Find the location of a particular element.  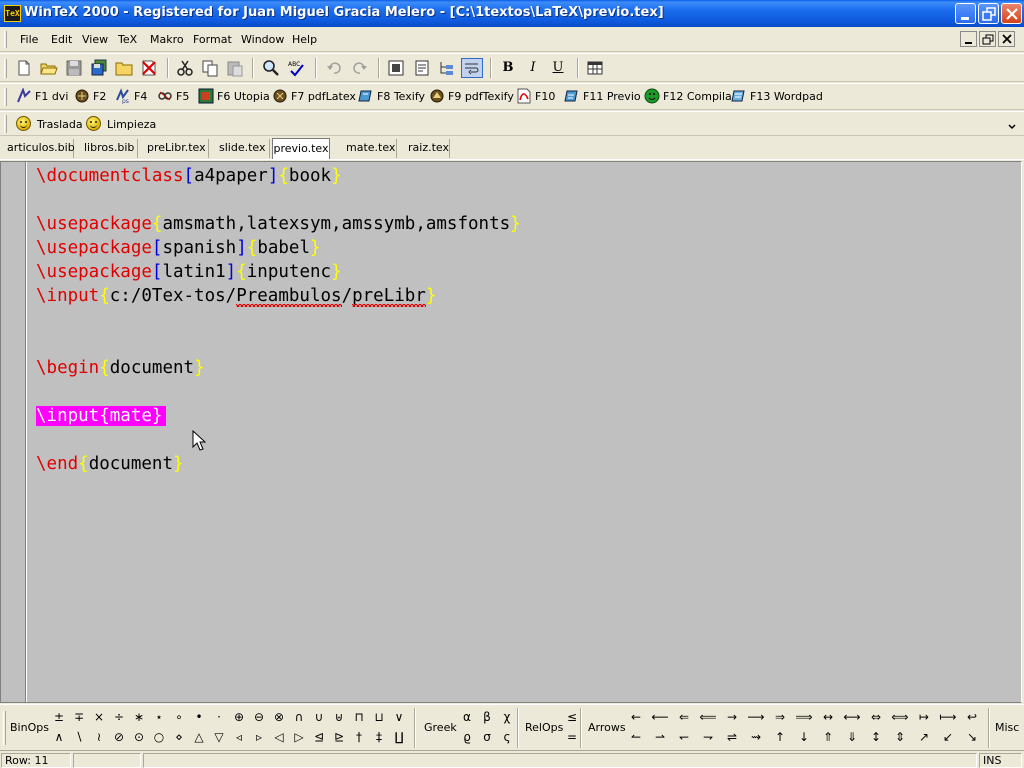

binop-symbol-button: ⊴ is located at coordinates (319, 737).